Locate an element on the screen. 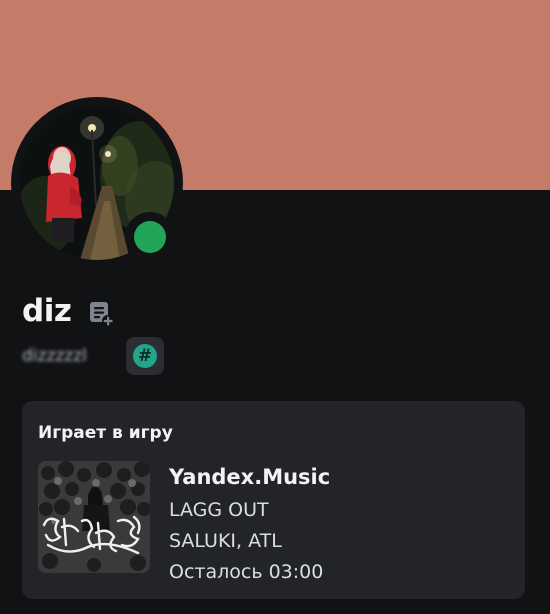 This screenshot has height=614, width=550. status-online-indicator is located at coordinates (150, 237).